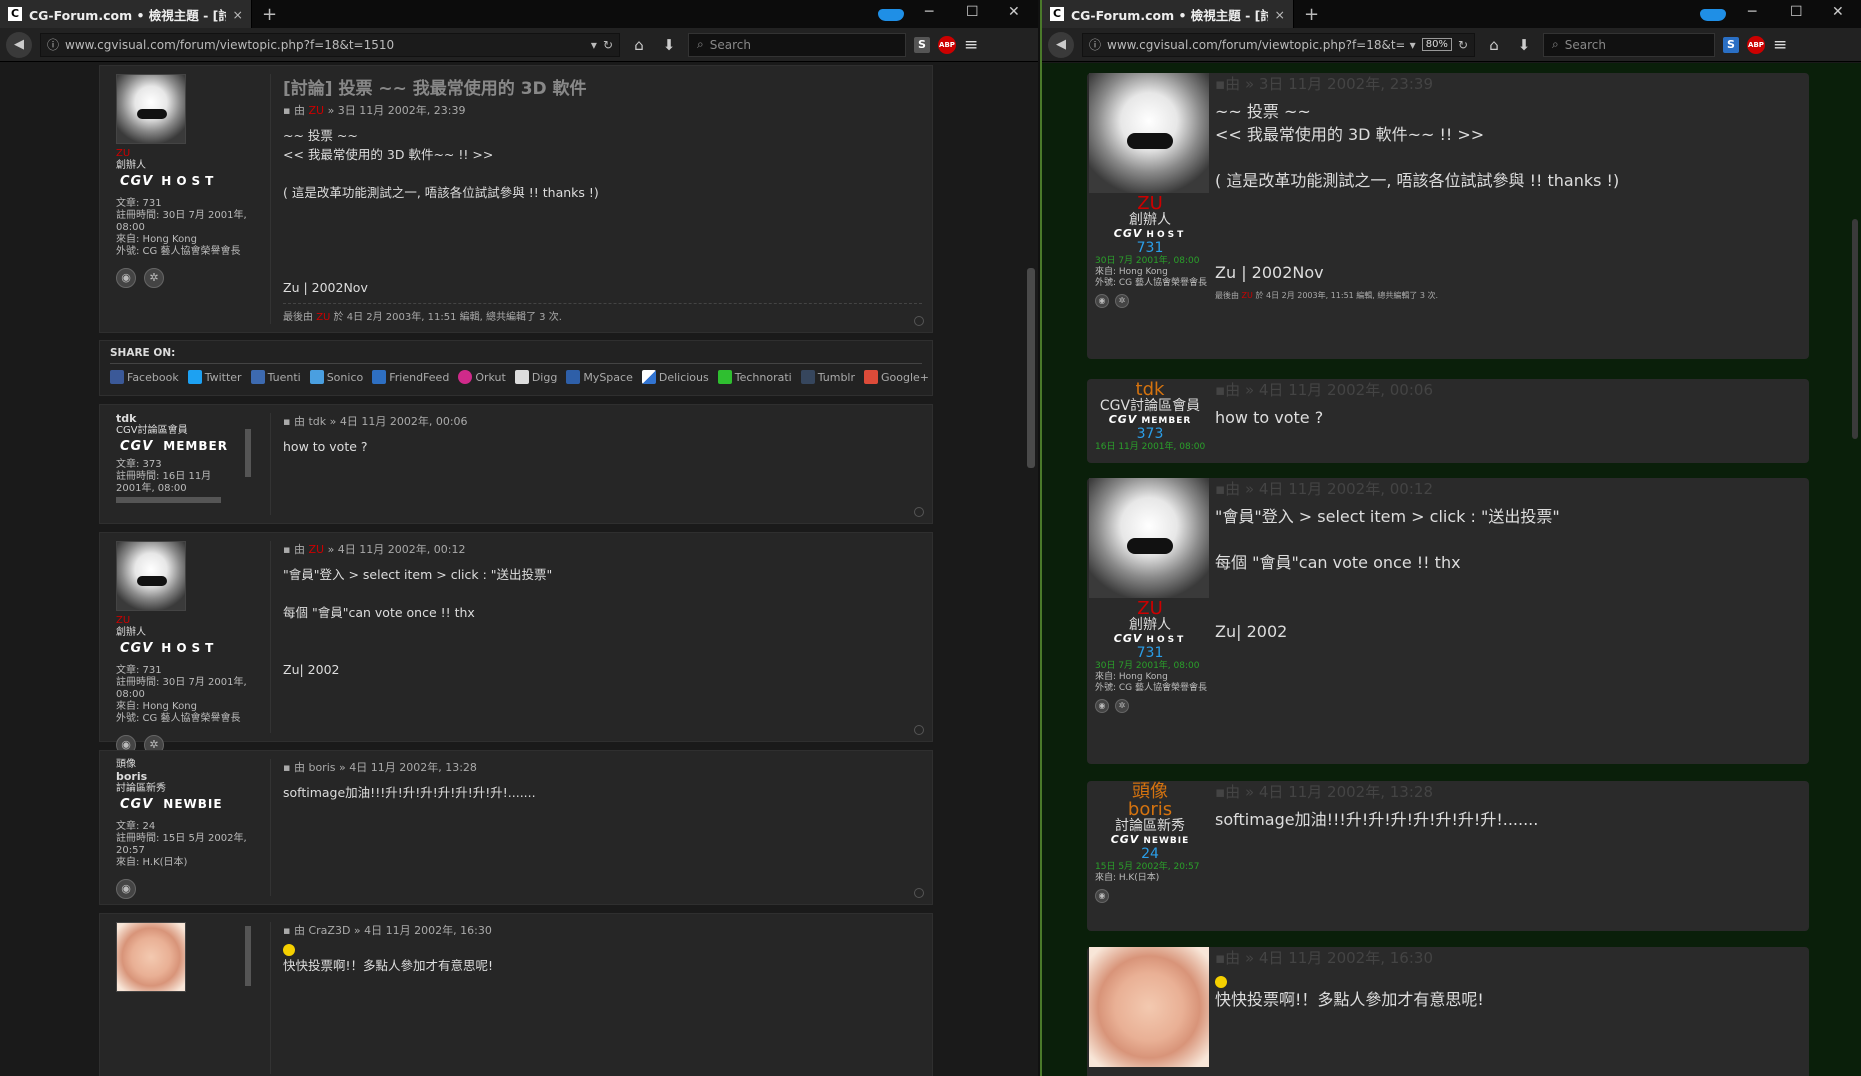  Describe the element at coordinates (516, 355) in the screenshot. I see `share-heading: SHARE ON:` at that location.